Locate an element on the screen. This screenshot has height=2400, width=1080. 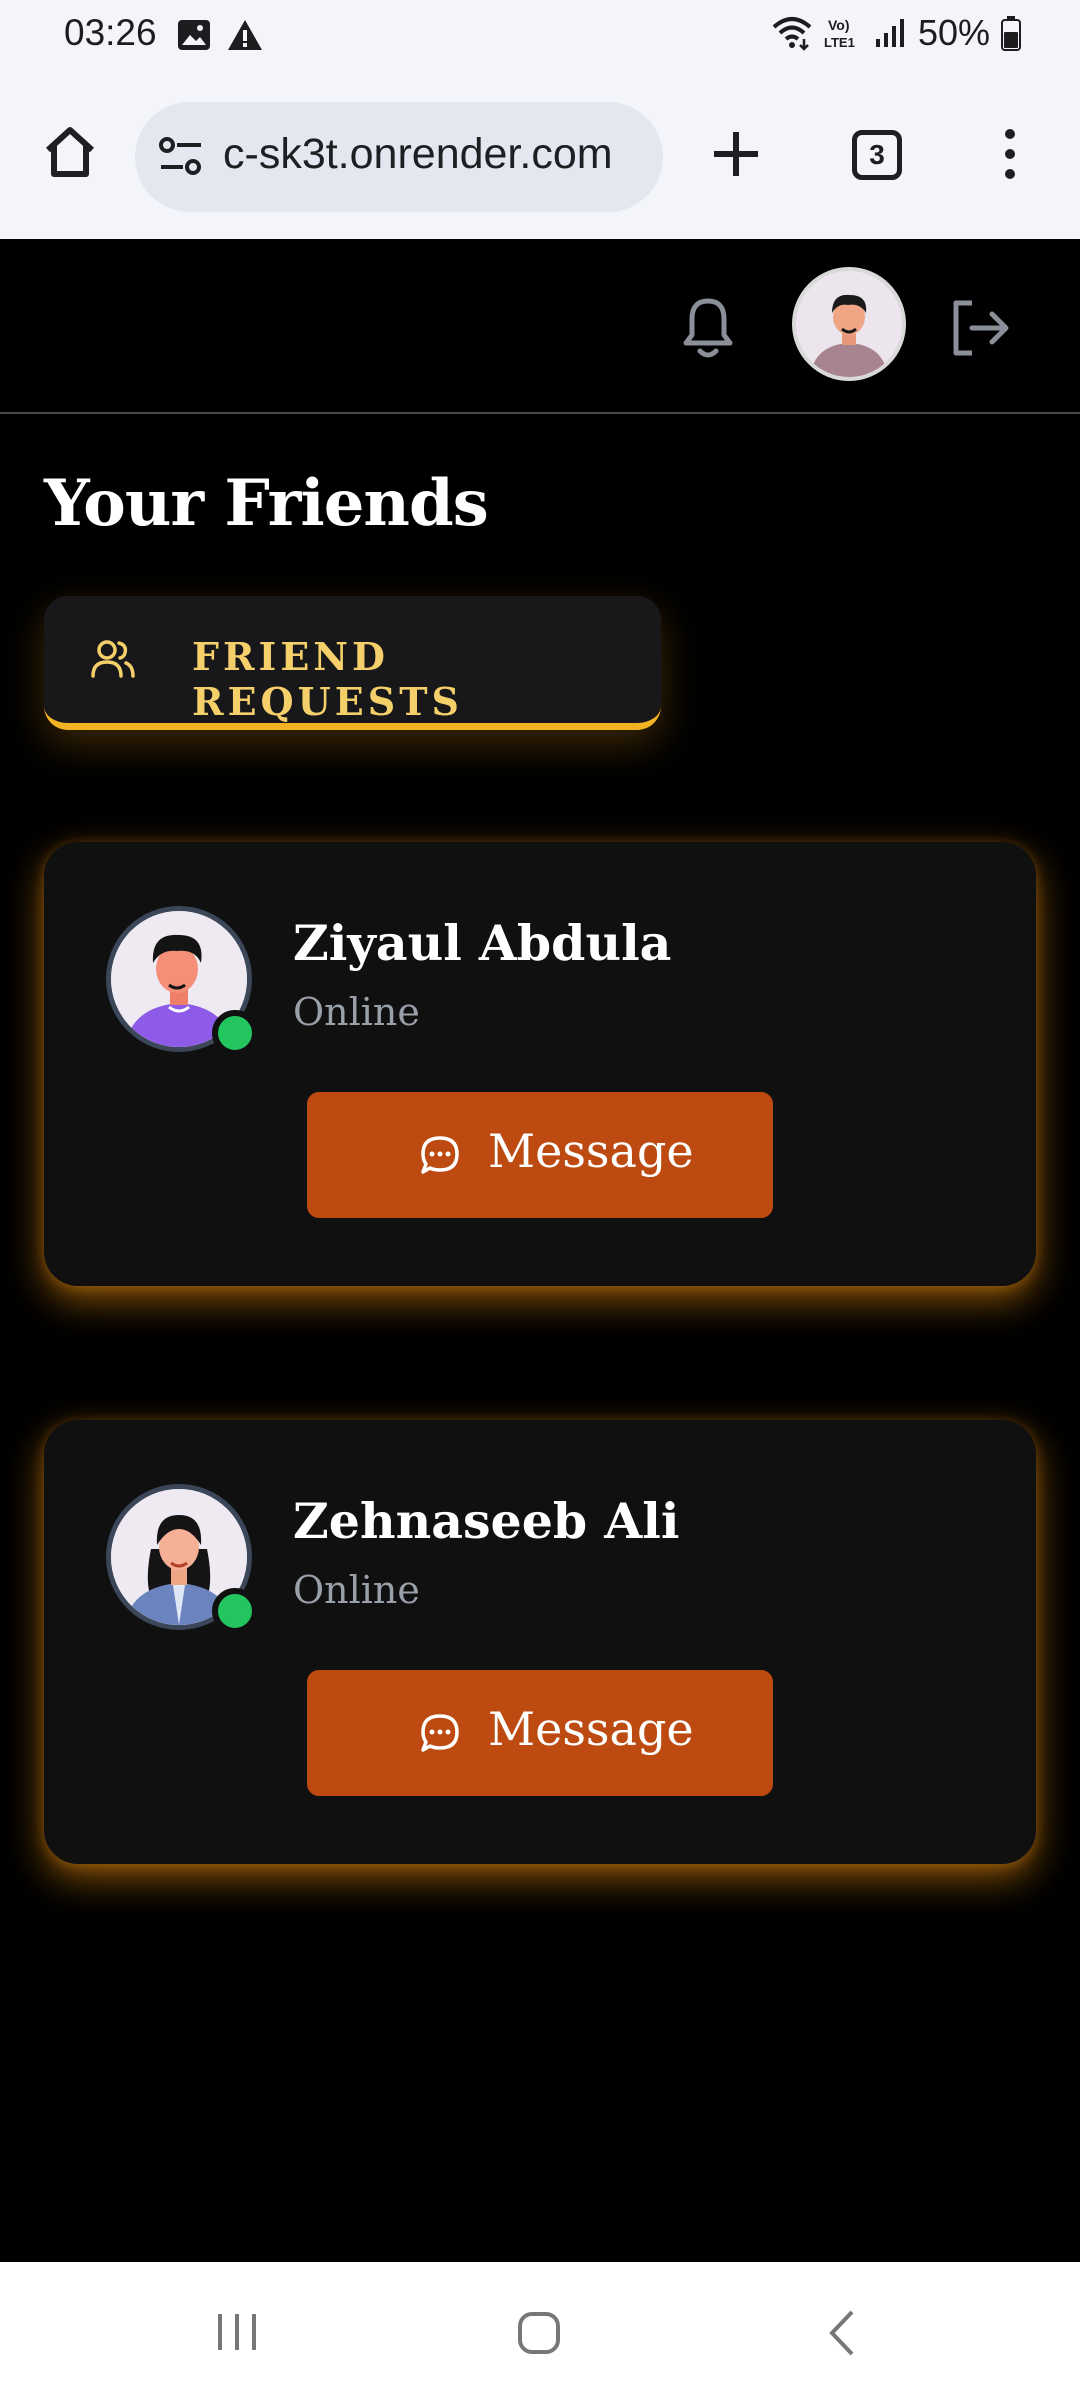
recent-apps-icon is located at coordinates (237, 2332).